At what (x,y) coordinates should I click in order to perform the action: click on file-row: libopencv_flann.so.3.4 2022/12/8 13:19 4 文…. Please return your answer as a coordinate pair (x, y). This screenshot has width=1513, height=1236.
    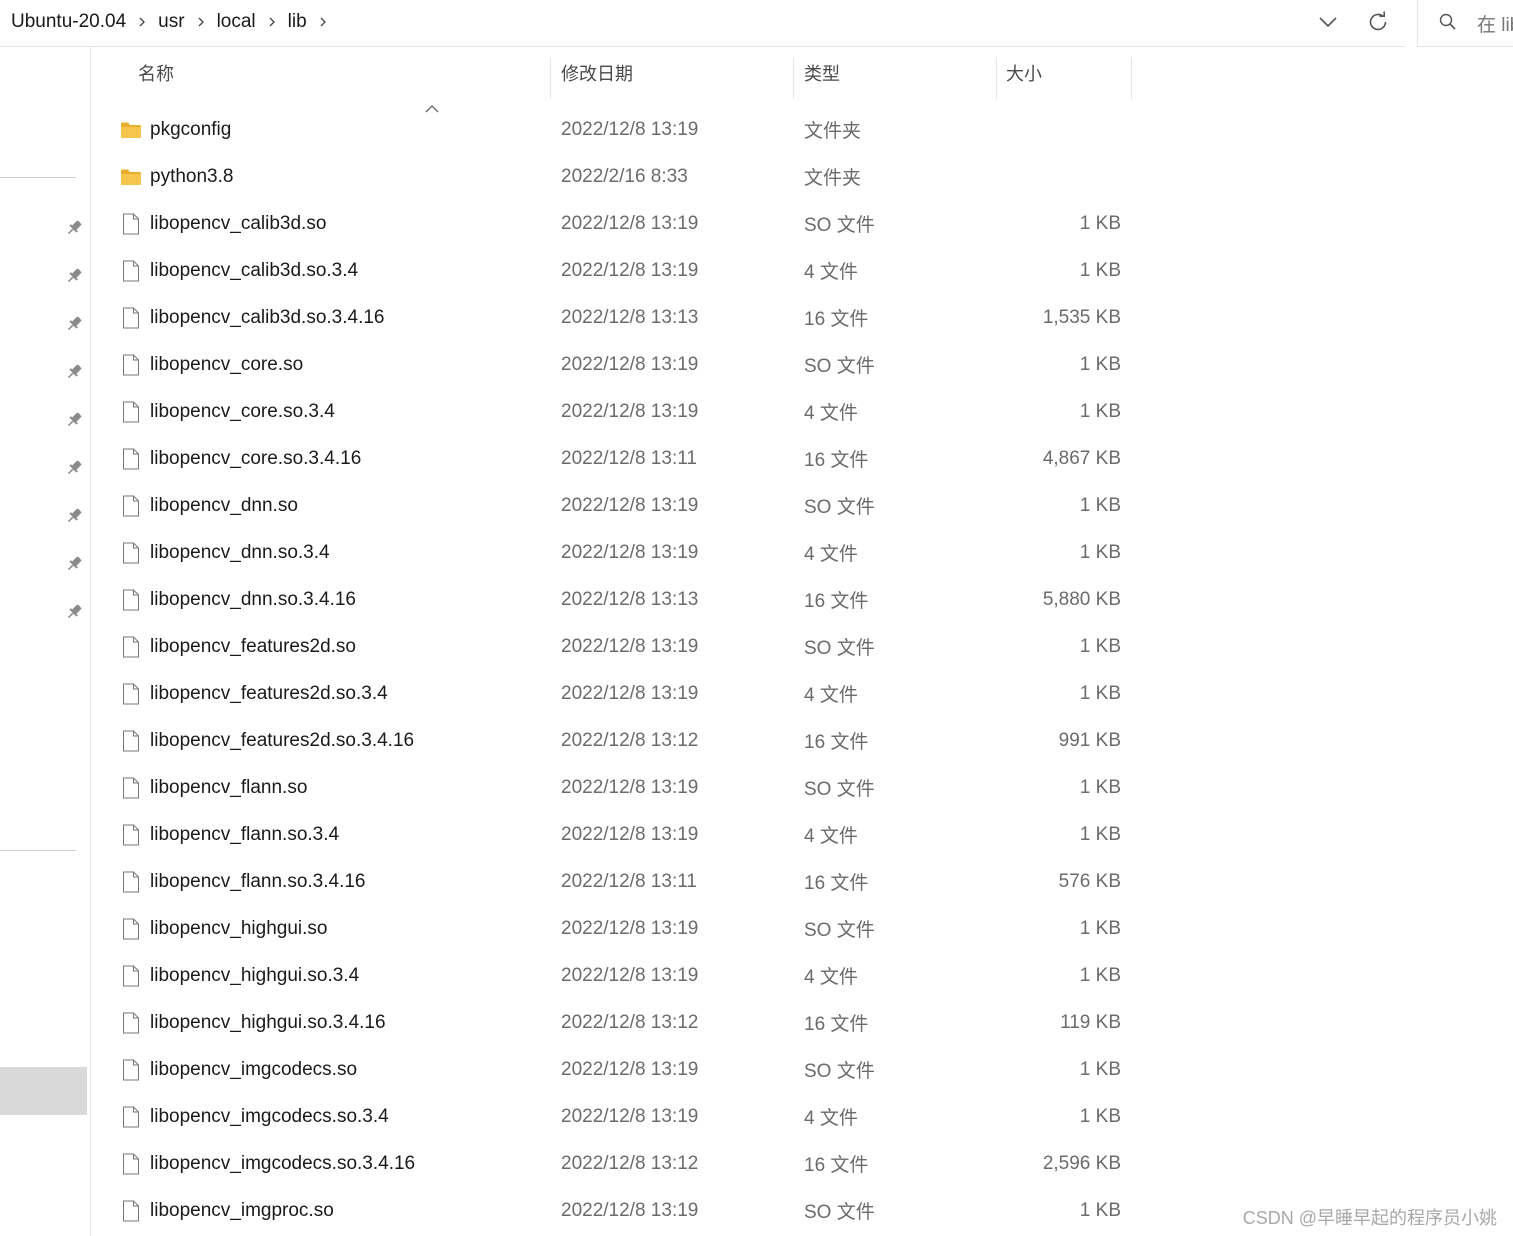
    Looking at the image, I should click on (617, 834).